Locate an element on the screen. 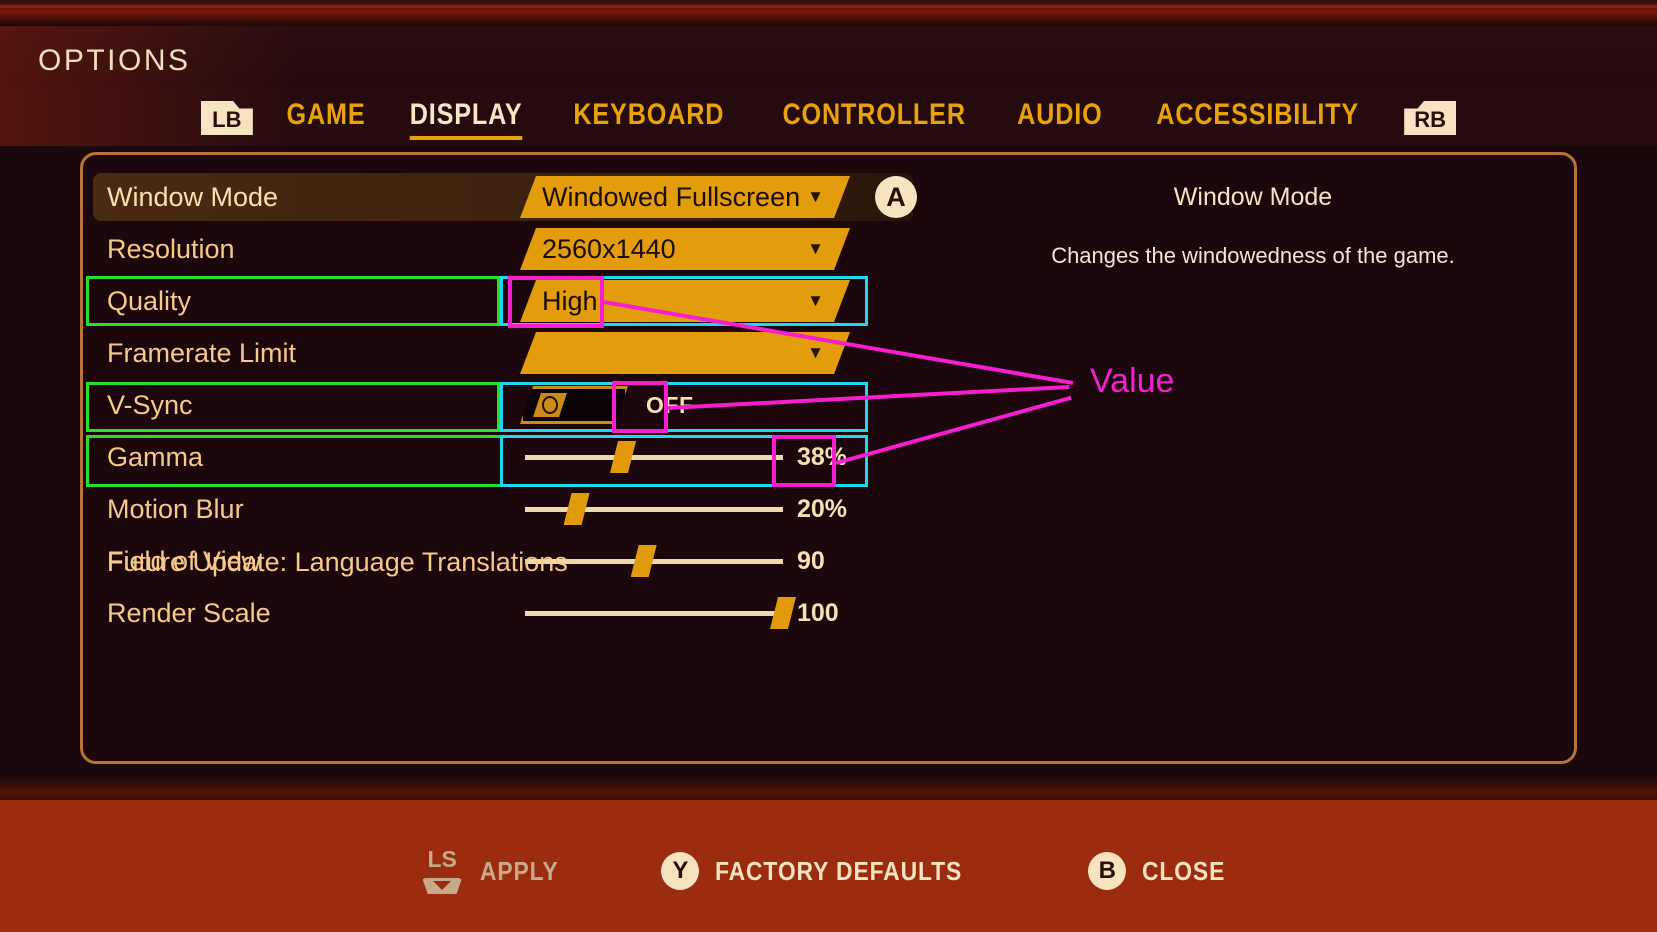 This screenshot has height=932, width=1657. button-b-icon: B is located at coordinates (1107, 871).